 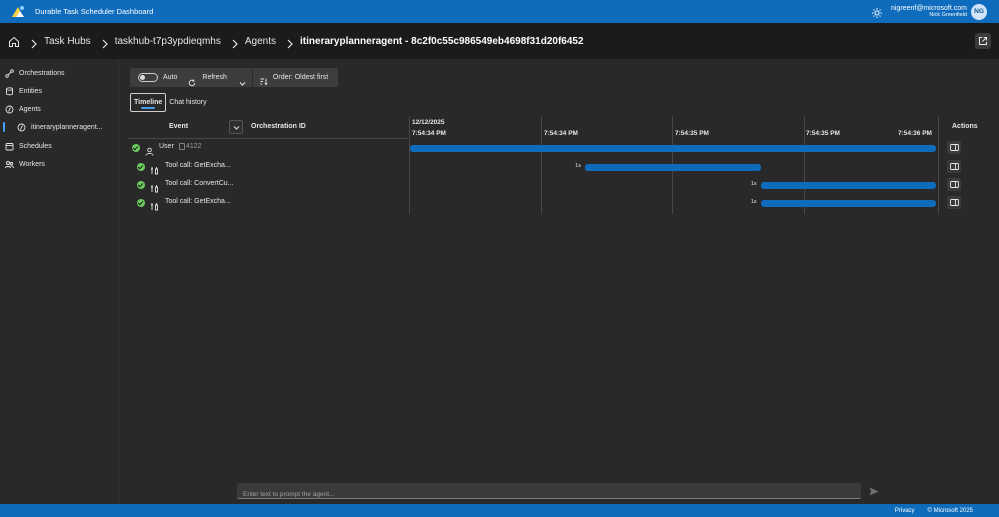 What do you see at coordinates (9, 164) in the screenshot?
I see `people-icon` at bounding box center [9, 164].